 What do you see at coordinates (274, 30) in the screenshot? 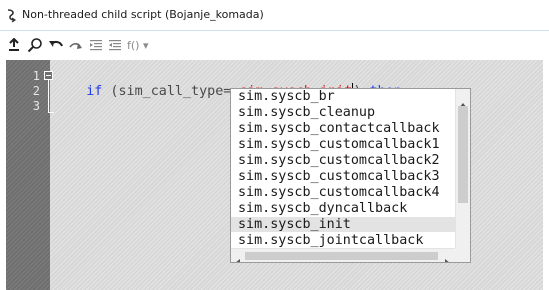
I see `title-divider` at bounding box center [274, 30].